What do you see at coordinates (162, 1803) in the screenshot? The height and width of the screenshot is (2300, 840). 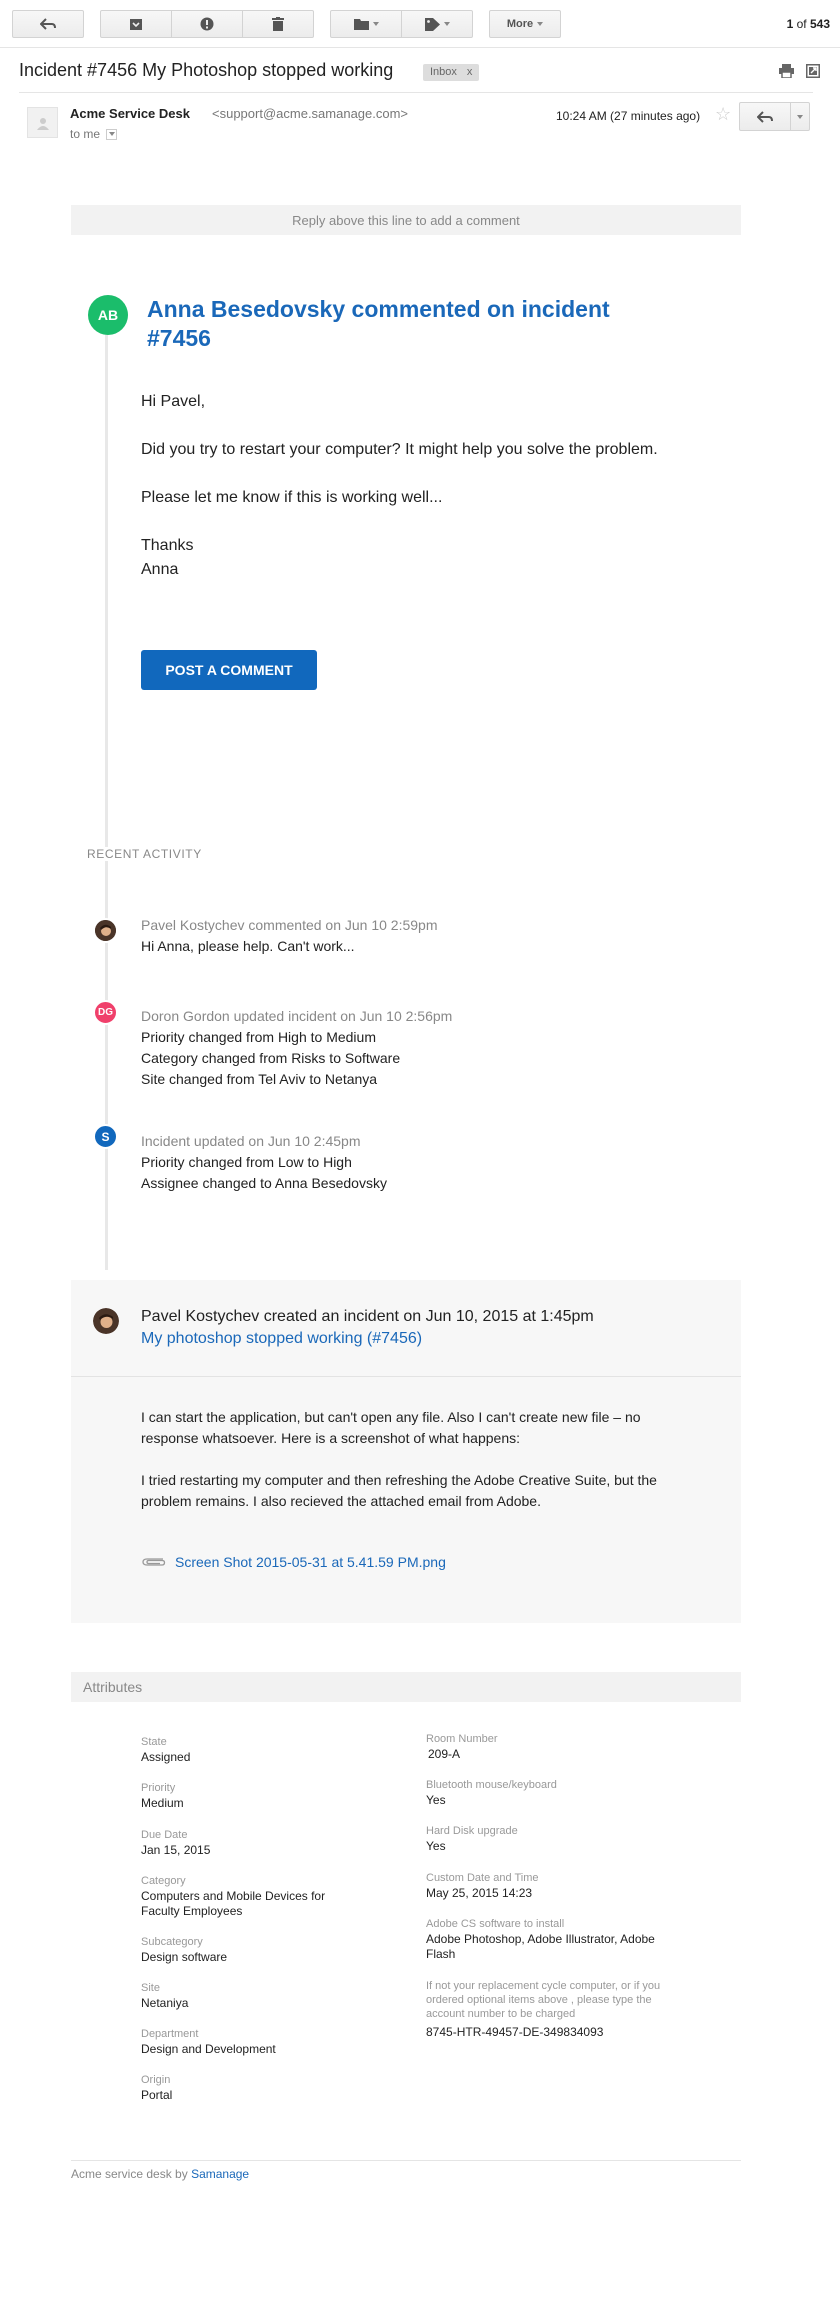 I see `attribute-value: Medium` at bounding box center [162, 1803].